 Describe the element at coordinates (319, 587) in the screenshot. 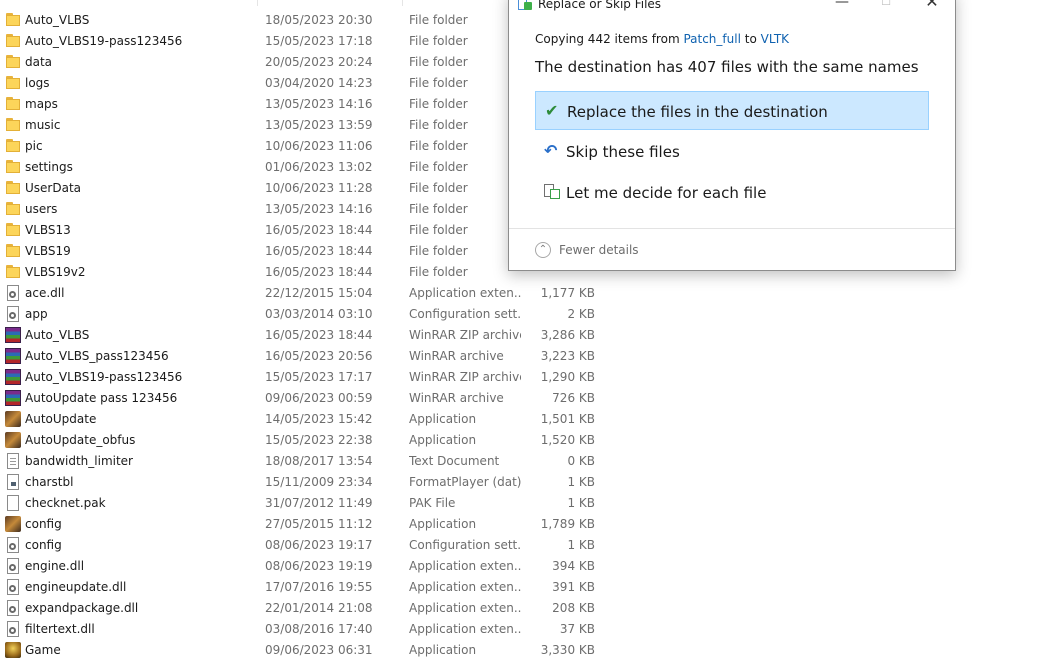

I see `file-date-modified: 17/07/2016 19:55` at that location.